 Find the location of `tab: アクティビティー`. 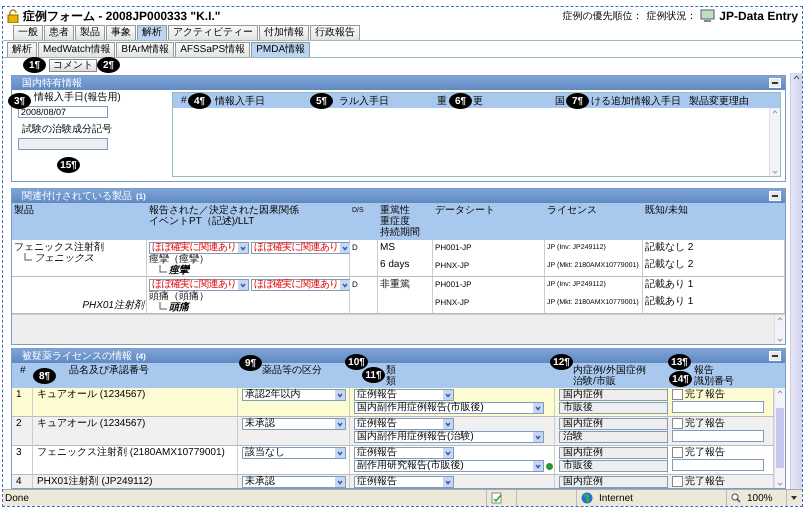

tab: アクティビティー is located at coordinates (213, 32).